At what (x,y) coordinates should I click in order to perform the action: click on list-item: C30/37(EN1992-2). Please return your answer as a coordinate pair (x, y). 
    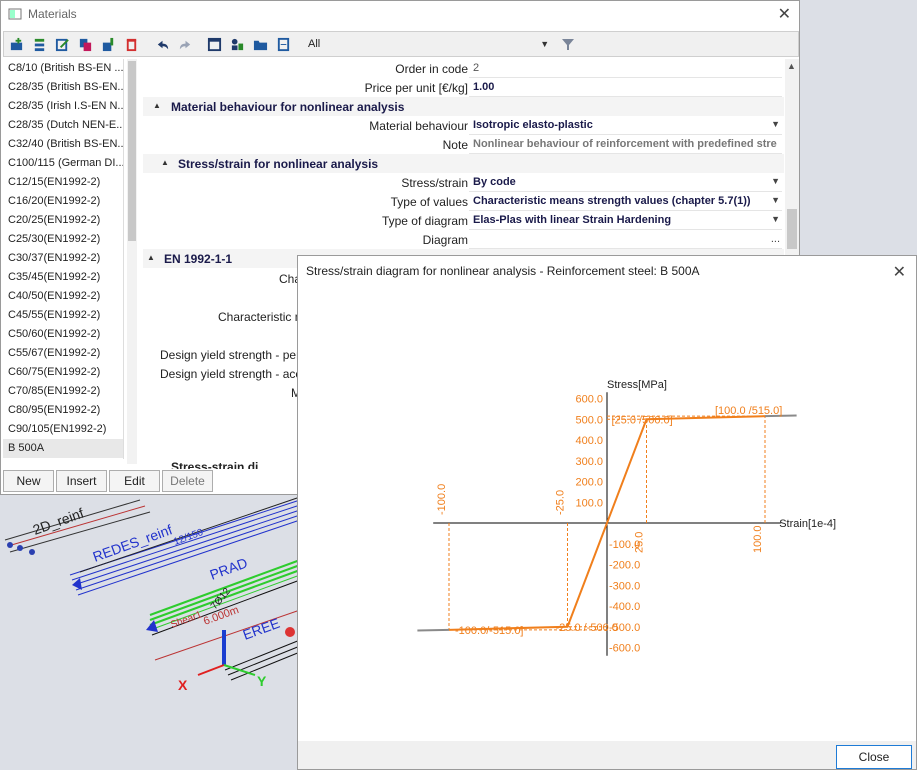
    Looking at the image, I should click on (63, 258).